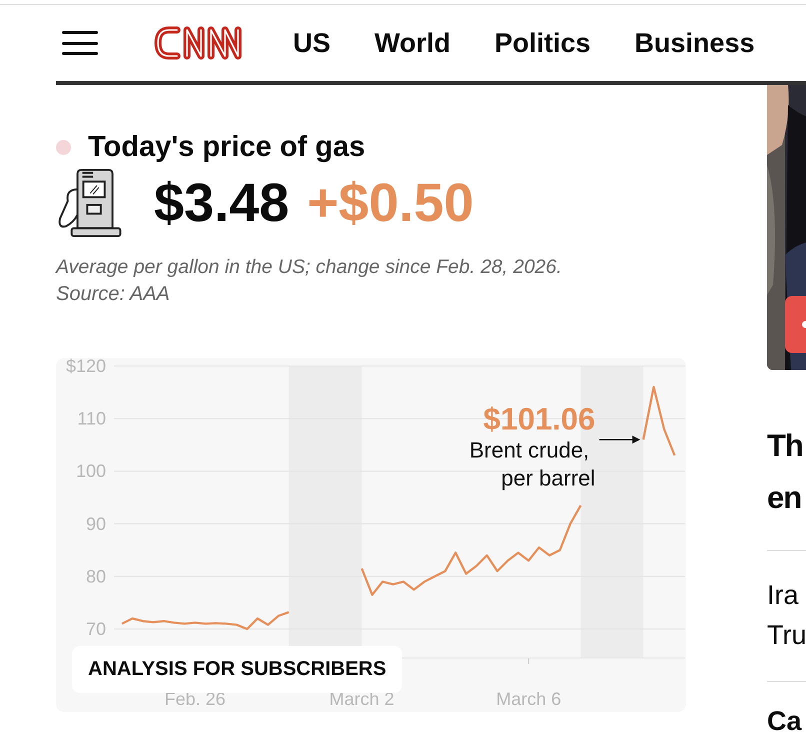  Describe the element at coordinates (91, 418) in the screenshot. I see `axis-label: 110` at that location.